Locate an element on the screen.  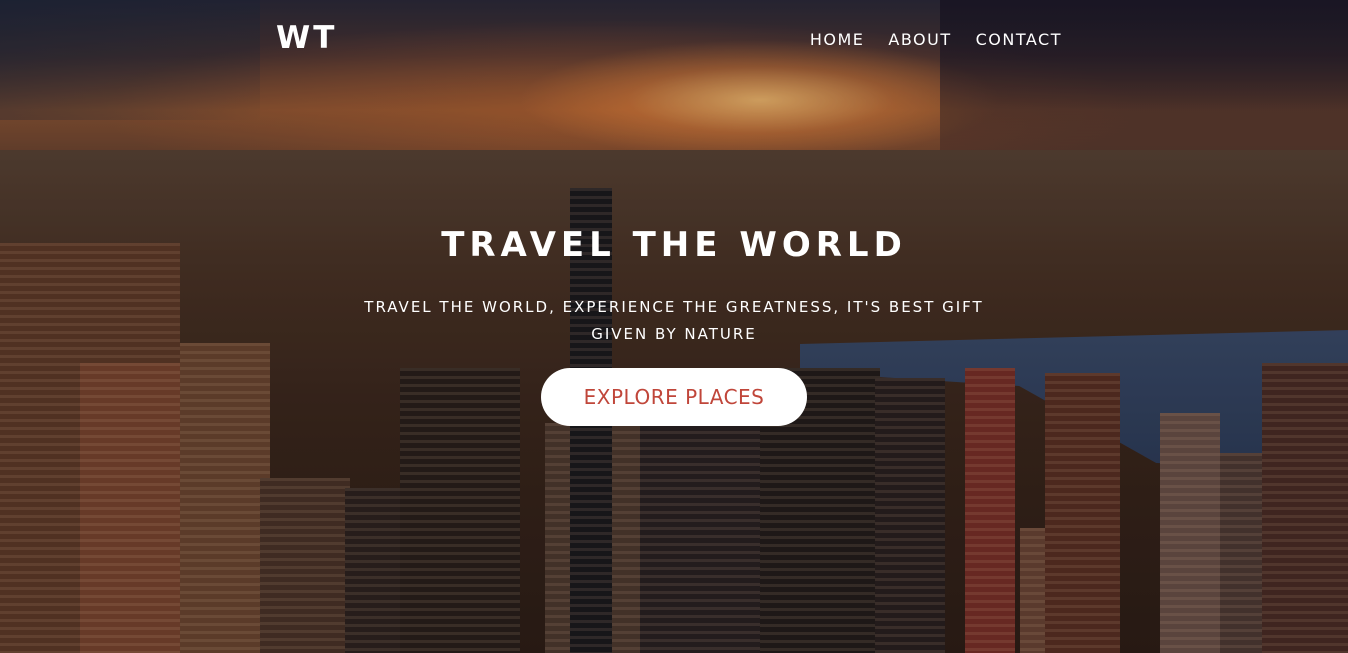
nav-links: HOME ABOUT CONTACT is located at coordinates (936, 40).